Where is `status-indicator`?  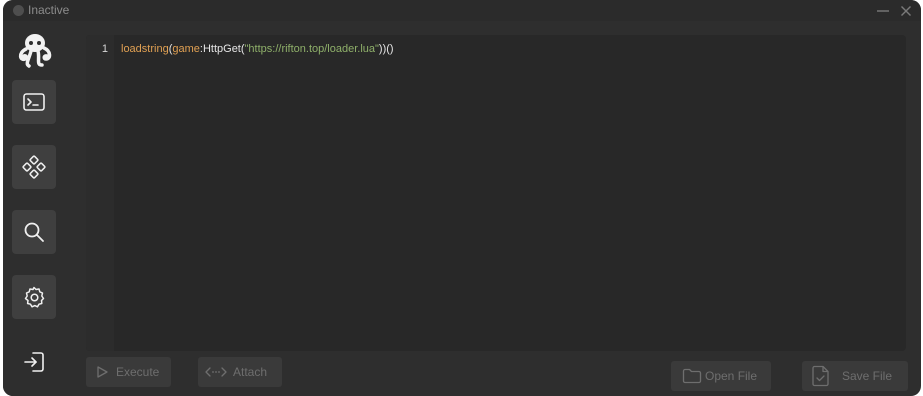
status-indicator is located at coordinates (18, 10).